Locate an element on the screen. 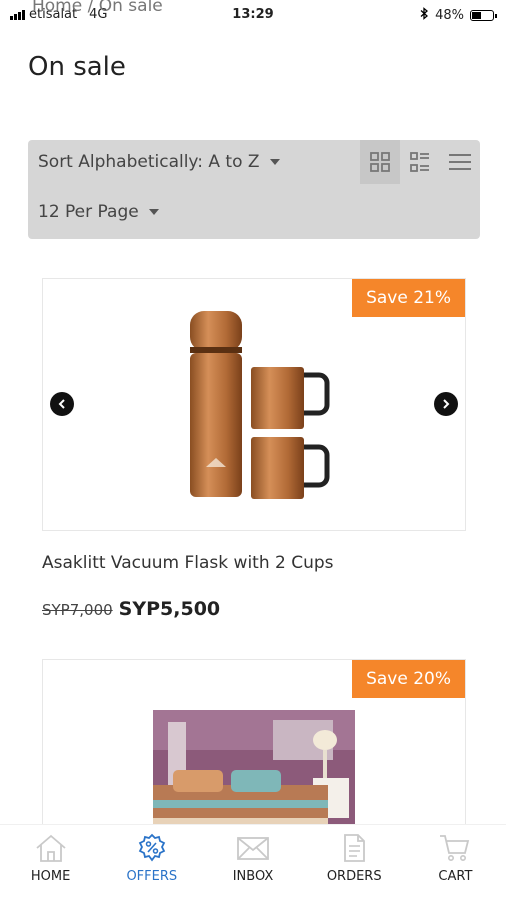 This screenshot has width=506, height=900. page-title: On sale is located at coordinates (77, 67).